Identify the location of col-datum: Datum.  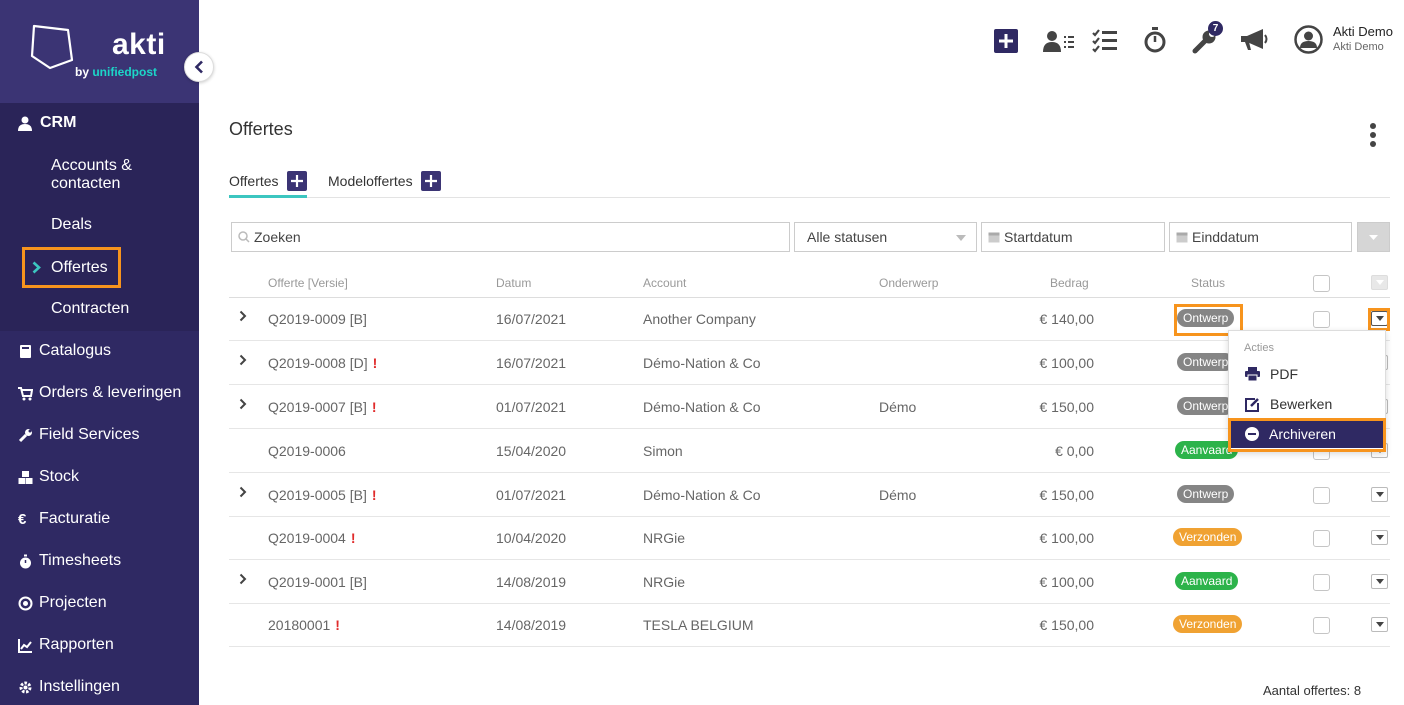
(513, 283).